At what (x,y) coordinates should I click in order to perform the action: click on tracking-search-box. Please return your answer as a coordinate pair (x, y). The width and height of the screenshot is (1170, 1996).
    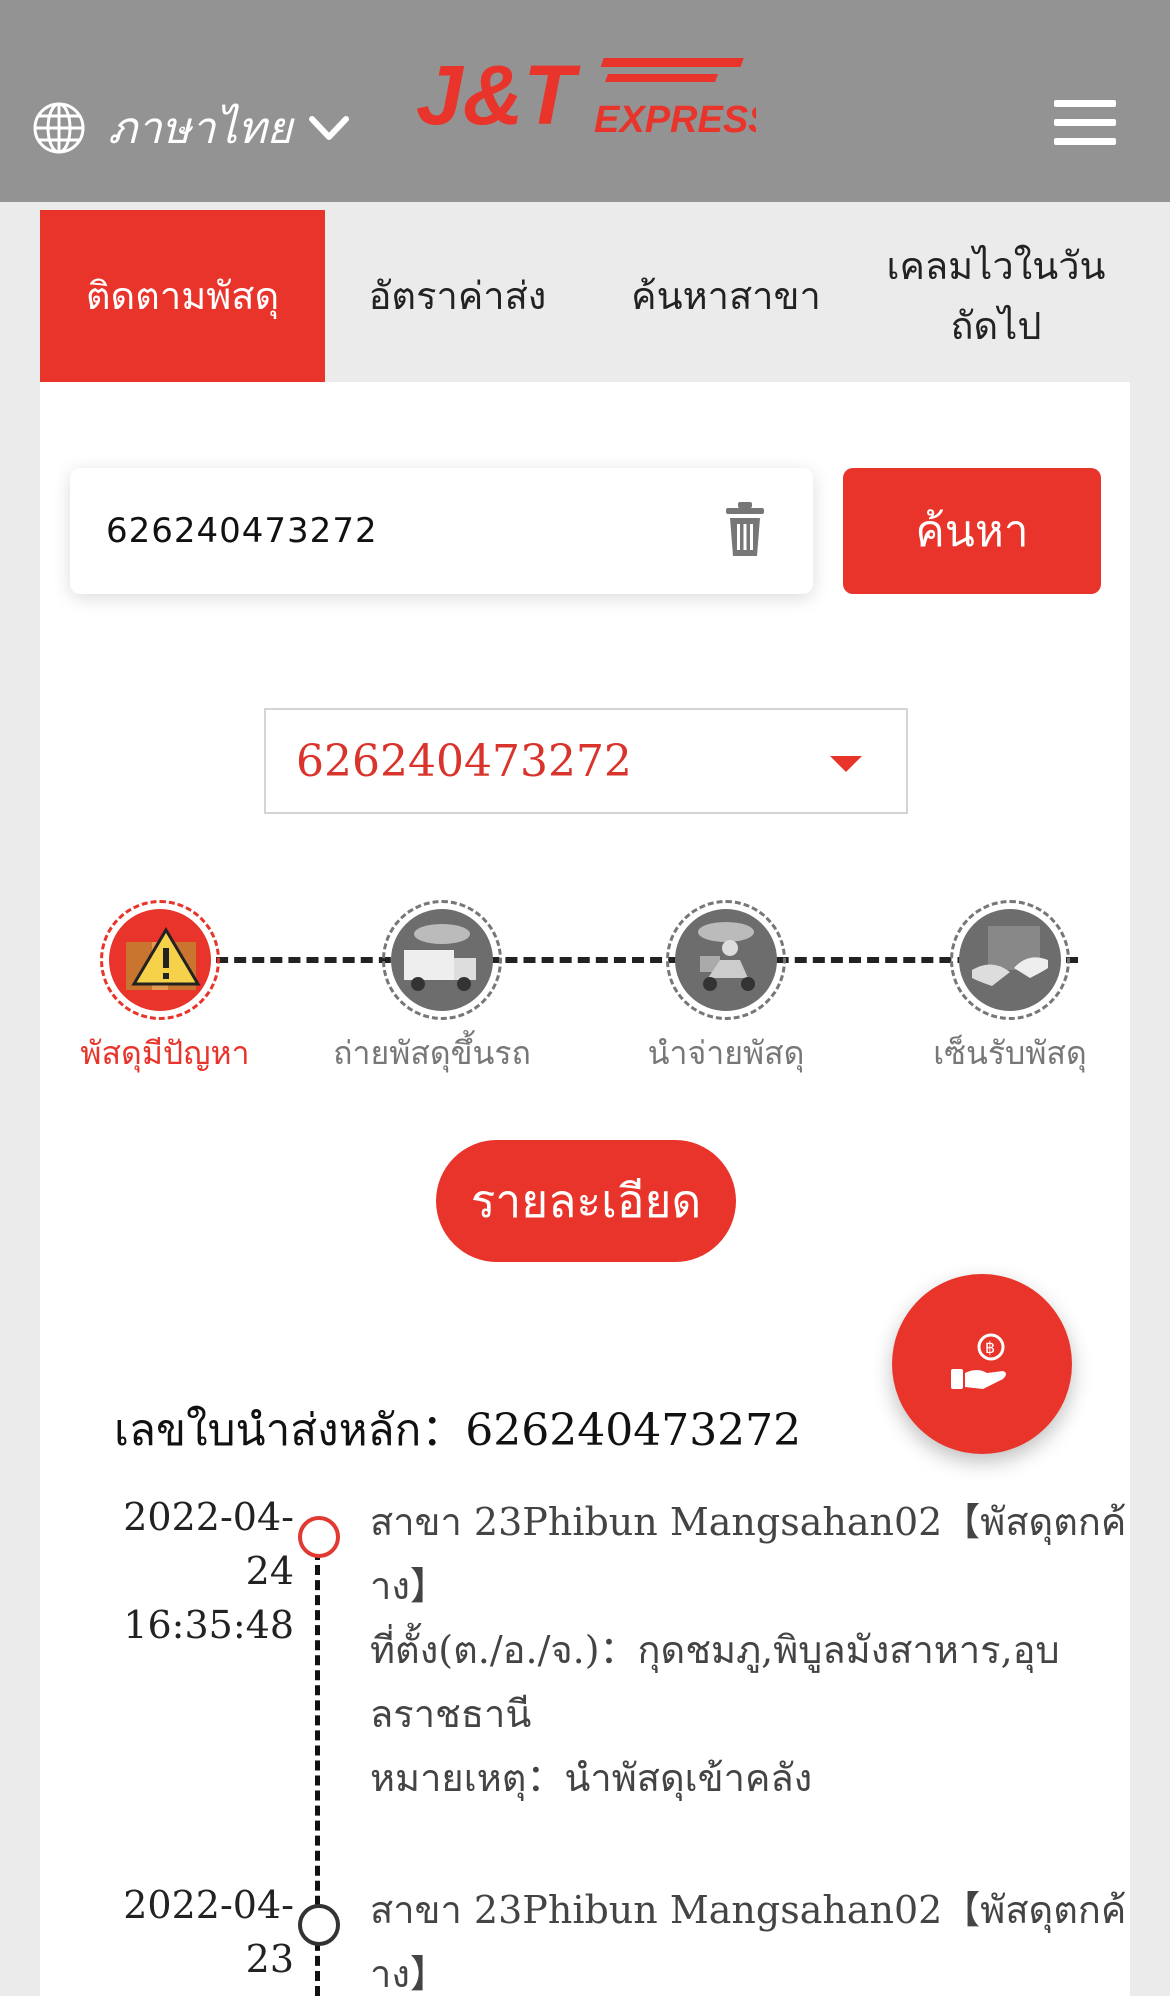
    Looking at the image, I should click on (441, 531).